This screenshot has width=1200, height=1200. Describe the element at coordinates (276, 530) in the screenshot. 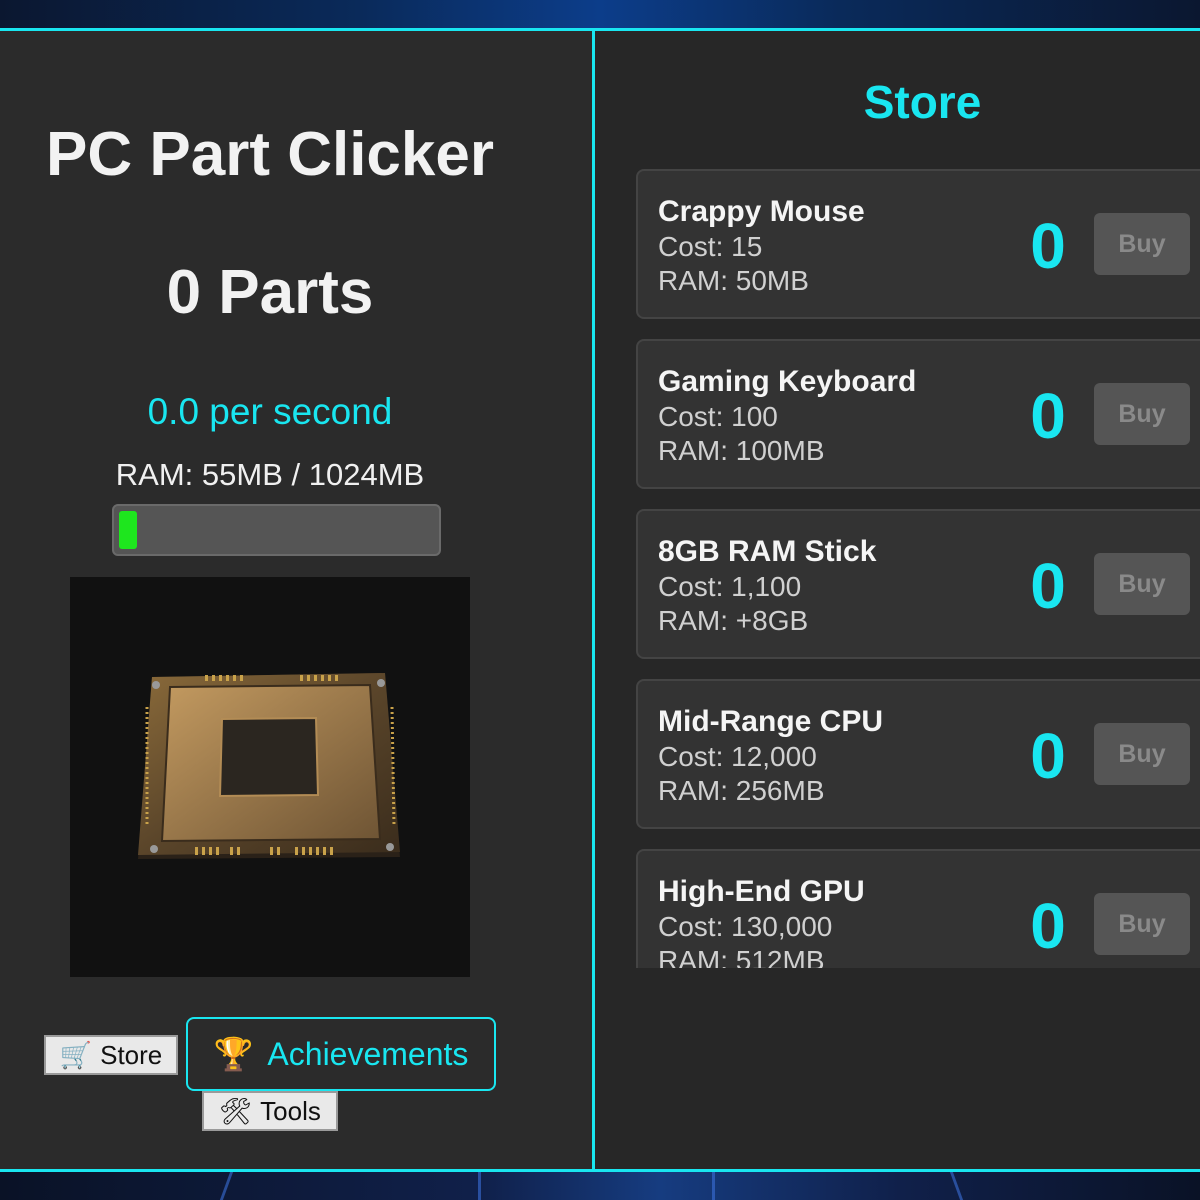

I see `ram-progress-bar` at that location.